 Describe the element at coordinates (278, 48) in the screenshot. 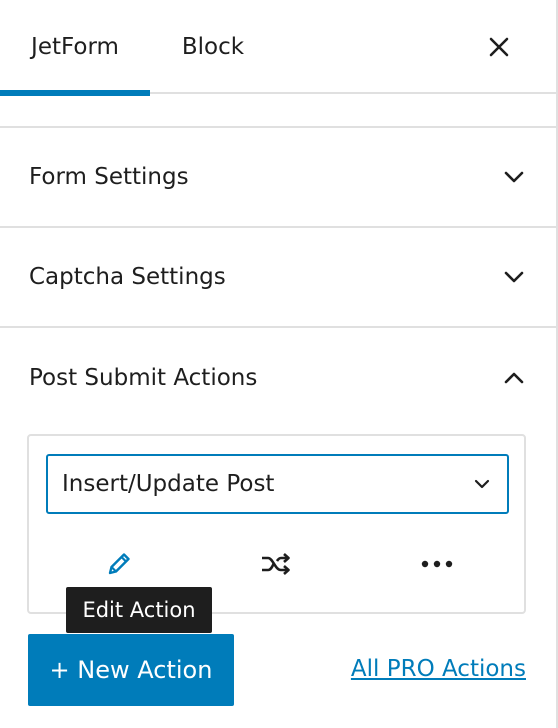

I see `tab-bar: JetForm Block` at that location.